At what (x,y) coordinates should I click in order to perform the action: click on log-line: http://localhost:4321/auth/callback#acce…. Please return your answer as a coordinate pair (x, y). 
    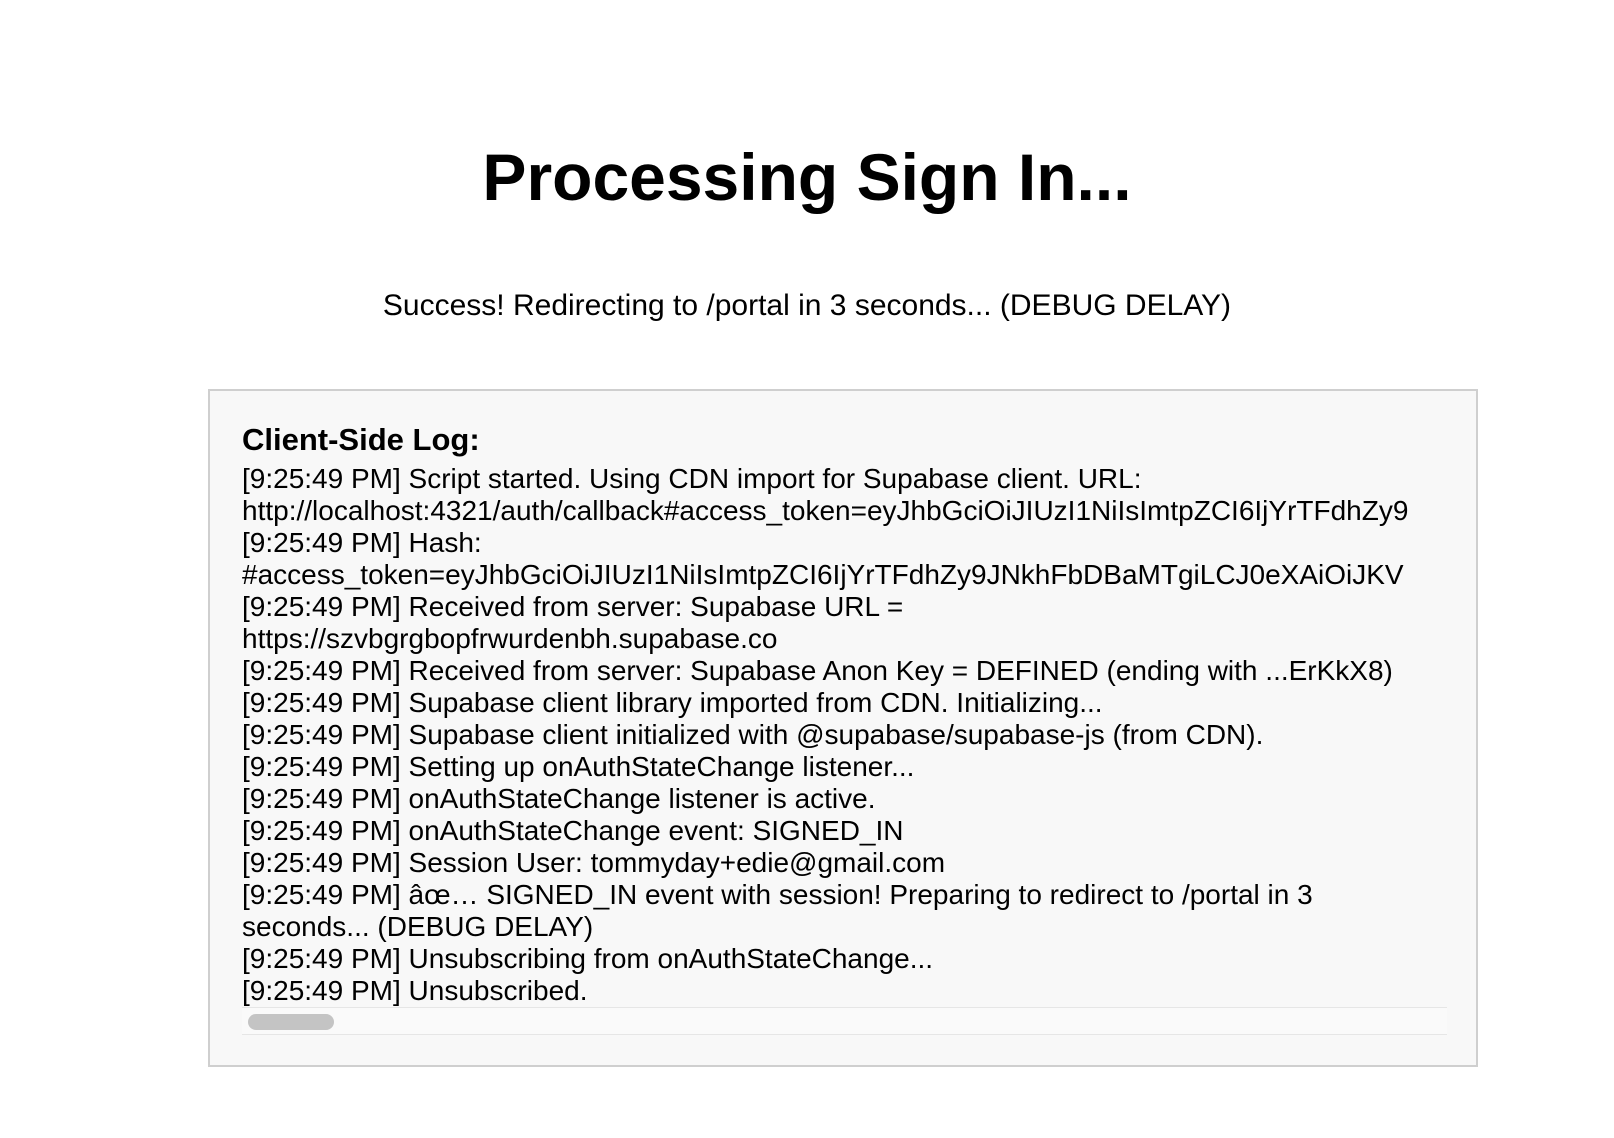
    Looking at the image, I should click on (825, 510).